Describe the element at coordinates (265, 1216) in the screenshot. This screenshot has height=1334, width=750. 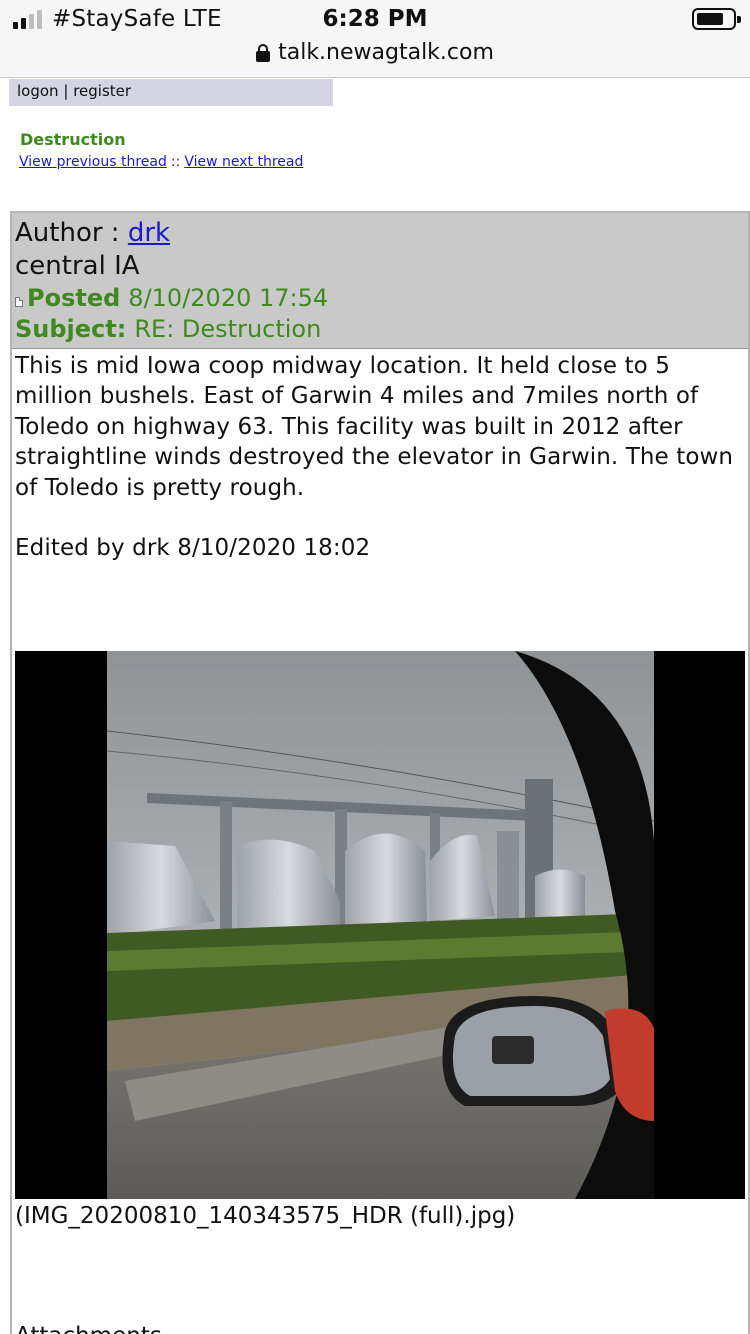
I see `image-caption: (IMG_20200810_140343575_HDR (full).jpg)` at that location.